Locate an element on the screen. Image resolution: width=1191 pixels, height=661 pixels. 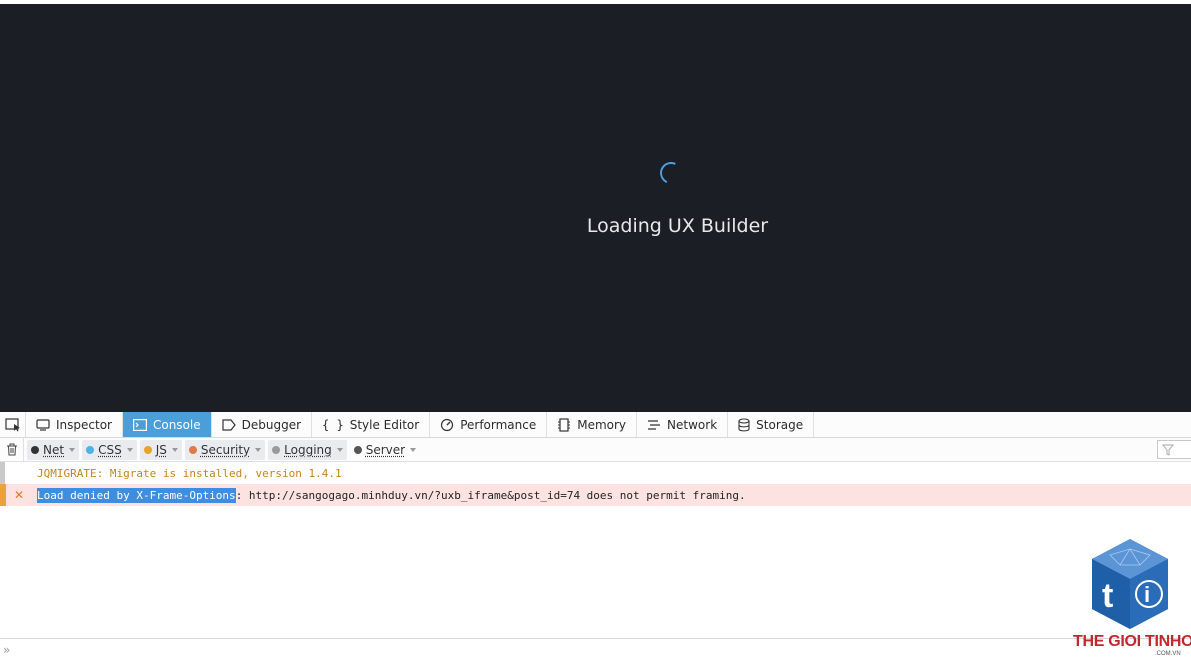
logging-dot-icon is located at coordinates (276, 450).